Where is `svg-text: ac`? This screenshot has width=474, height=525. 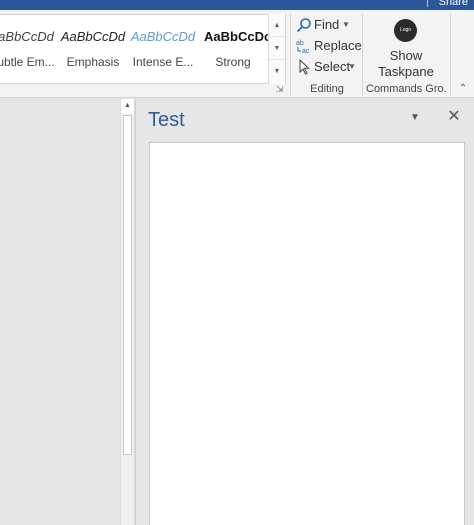 svg-text: ac is located at coordinates (306, 51).